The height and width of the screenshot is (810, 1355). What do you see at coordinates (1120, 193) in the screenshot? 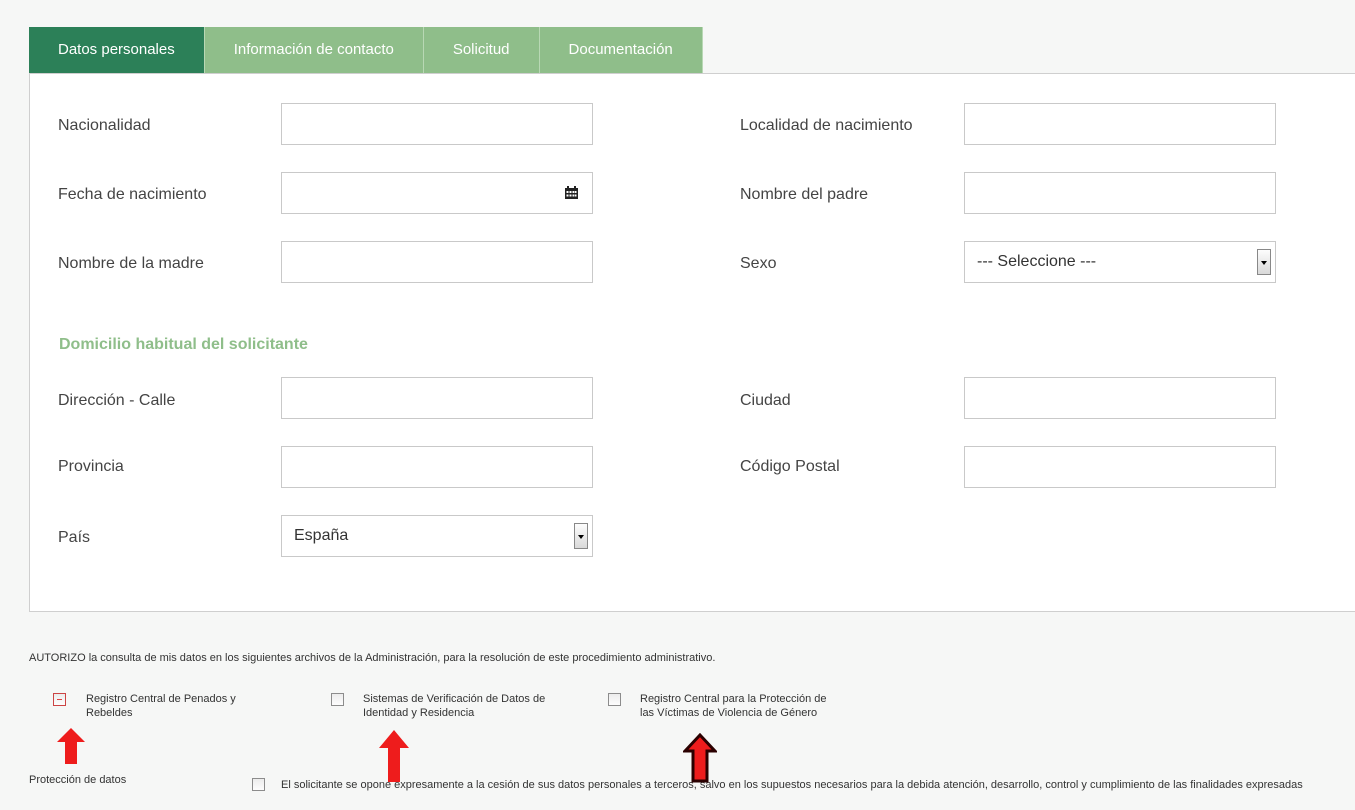
I see `nombre-padre-input` at bounding box center [1120, 193].